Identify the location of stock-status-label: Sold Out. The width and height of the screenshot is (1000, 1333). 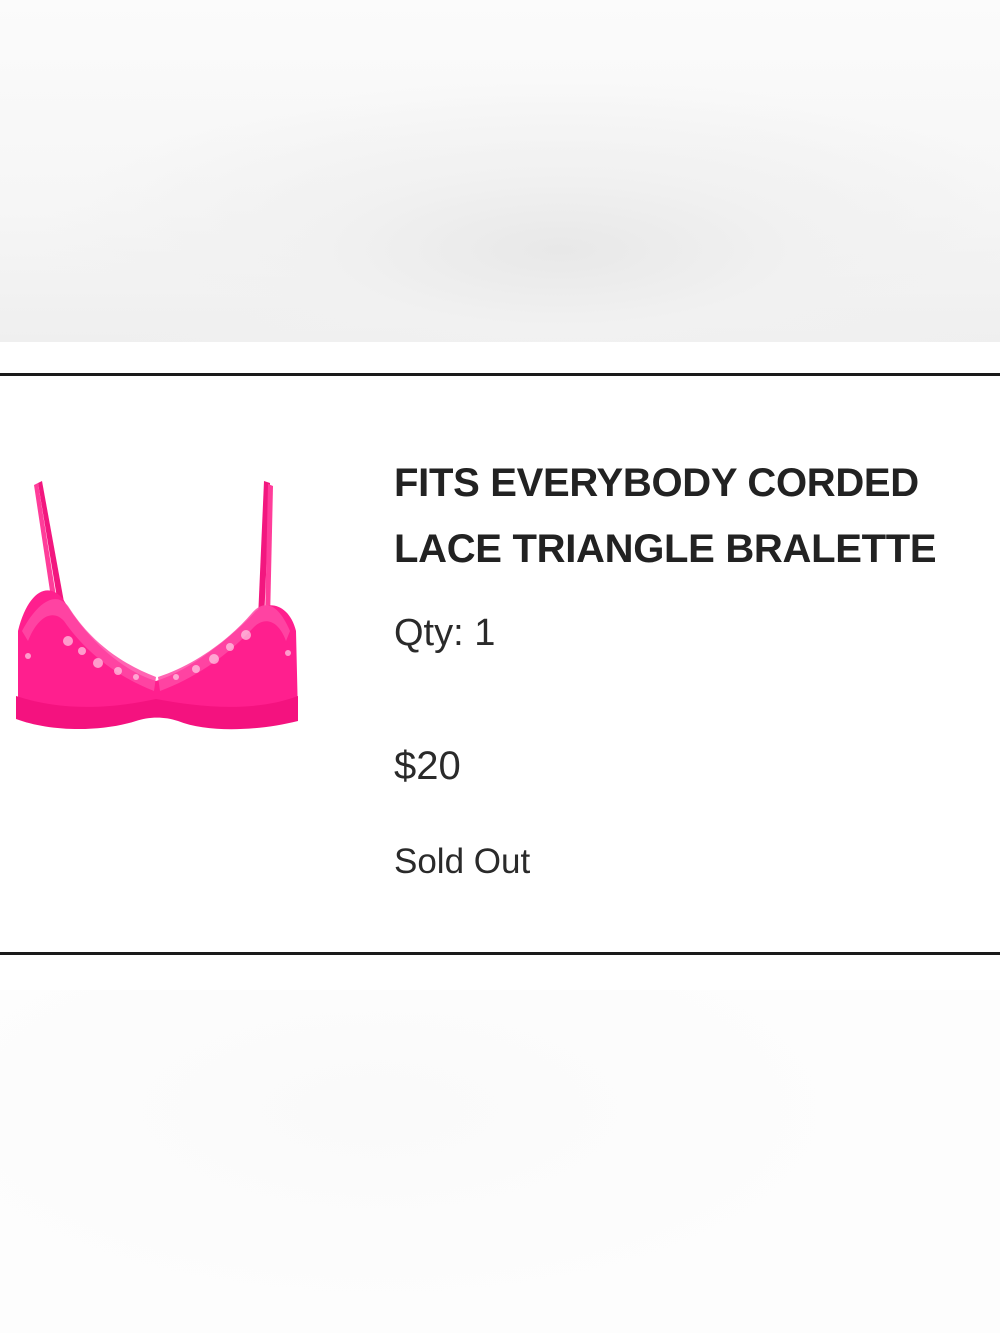
(462, 861).